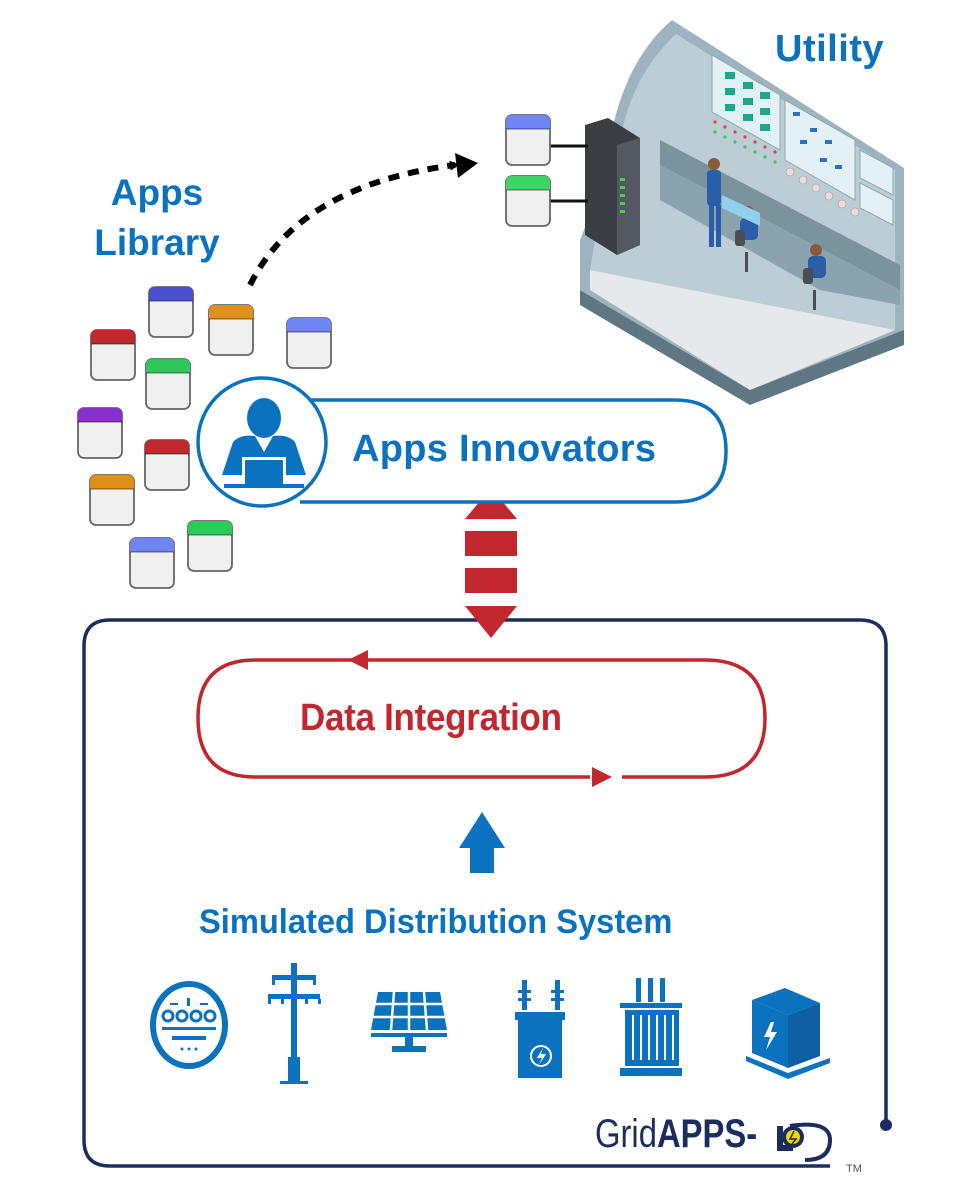 This screenshot has height=1202, width=964. What do you see at coordinates (742, 212) in the screenshot?
I see `control-room-illustration` at bounding box center [742, 212].